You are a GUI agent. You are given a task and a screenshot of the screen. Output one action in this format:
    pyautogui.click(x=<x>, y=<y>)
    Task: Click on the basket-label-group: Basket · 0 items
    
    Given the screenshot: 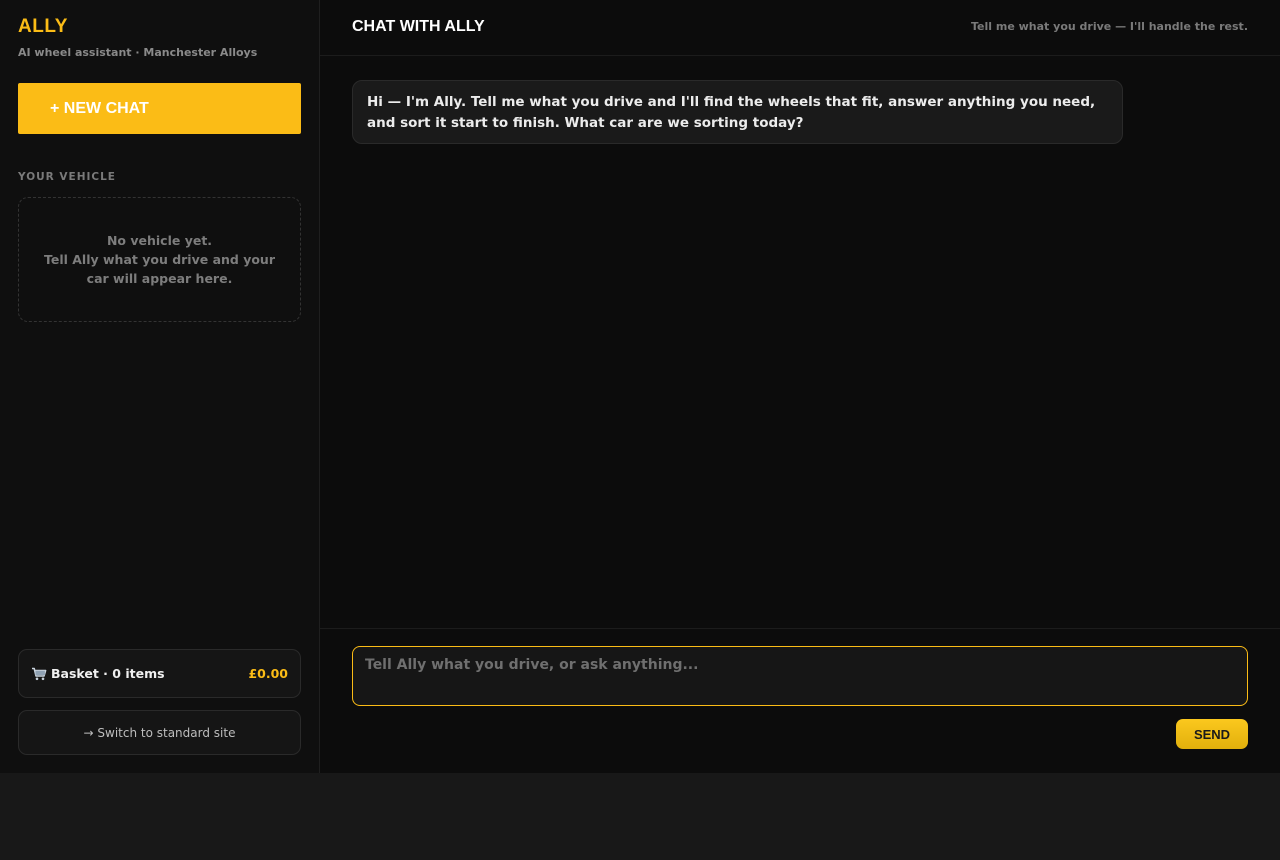 What is the action you would take?
    pyautogui.click(x=98, y=673)
    